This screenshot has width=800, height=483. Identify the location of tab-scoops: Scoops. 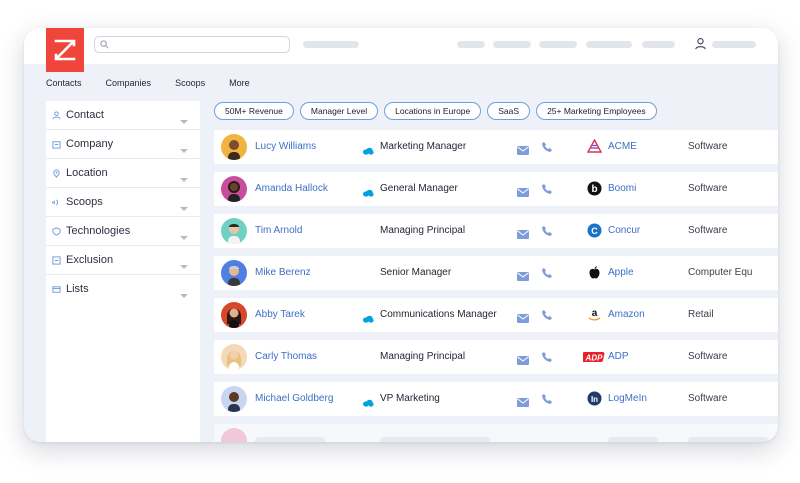
(190, 86).